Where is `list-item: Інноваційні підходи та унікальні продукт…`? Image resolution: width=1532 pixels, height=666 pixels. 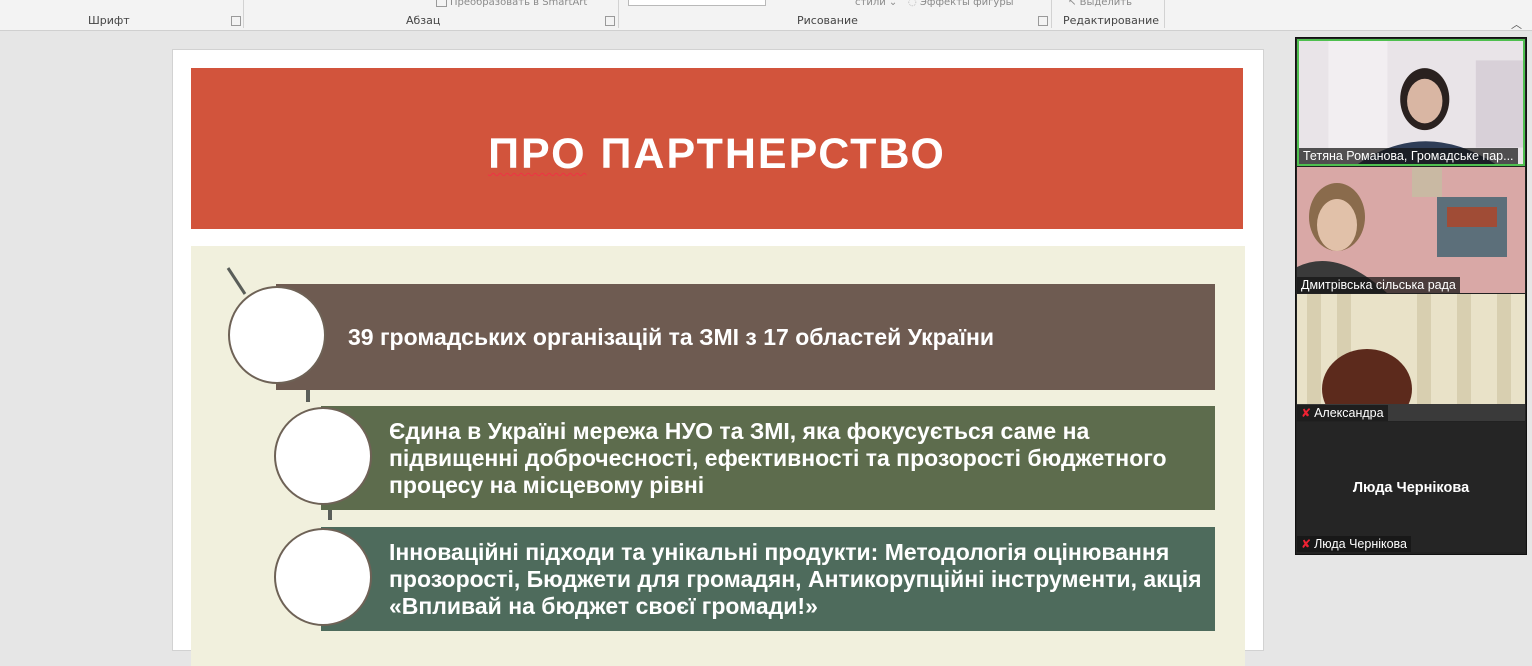 list-item: Інноваційні підходи та унікальні продукт… is located at coordinates (768, 579).